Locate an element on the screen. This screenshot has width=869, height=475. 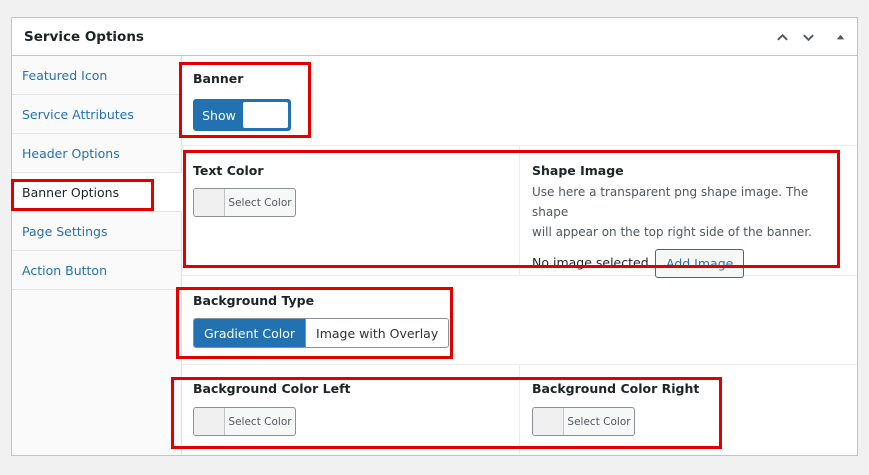
add-image-button: Add Image is located at coordinates (700, 263).